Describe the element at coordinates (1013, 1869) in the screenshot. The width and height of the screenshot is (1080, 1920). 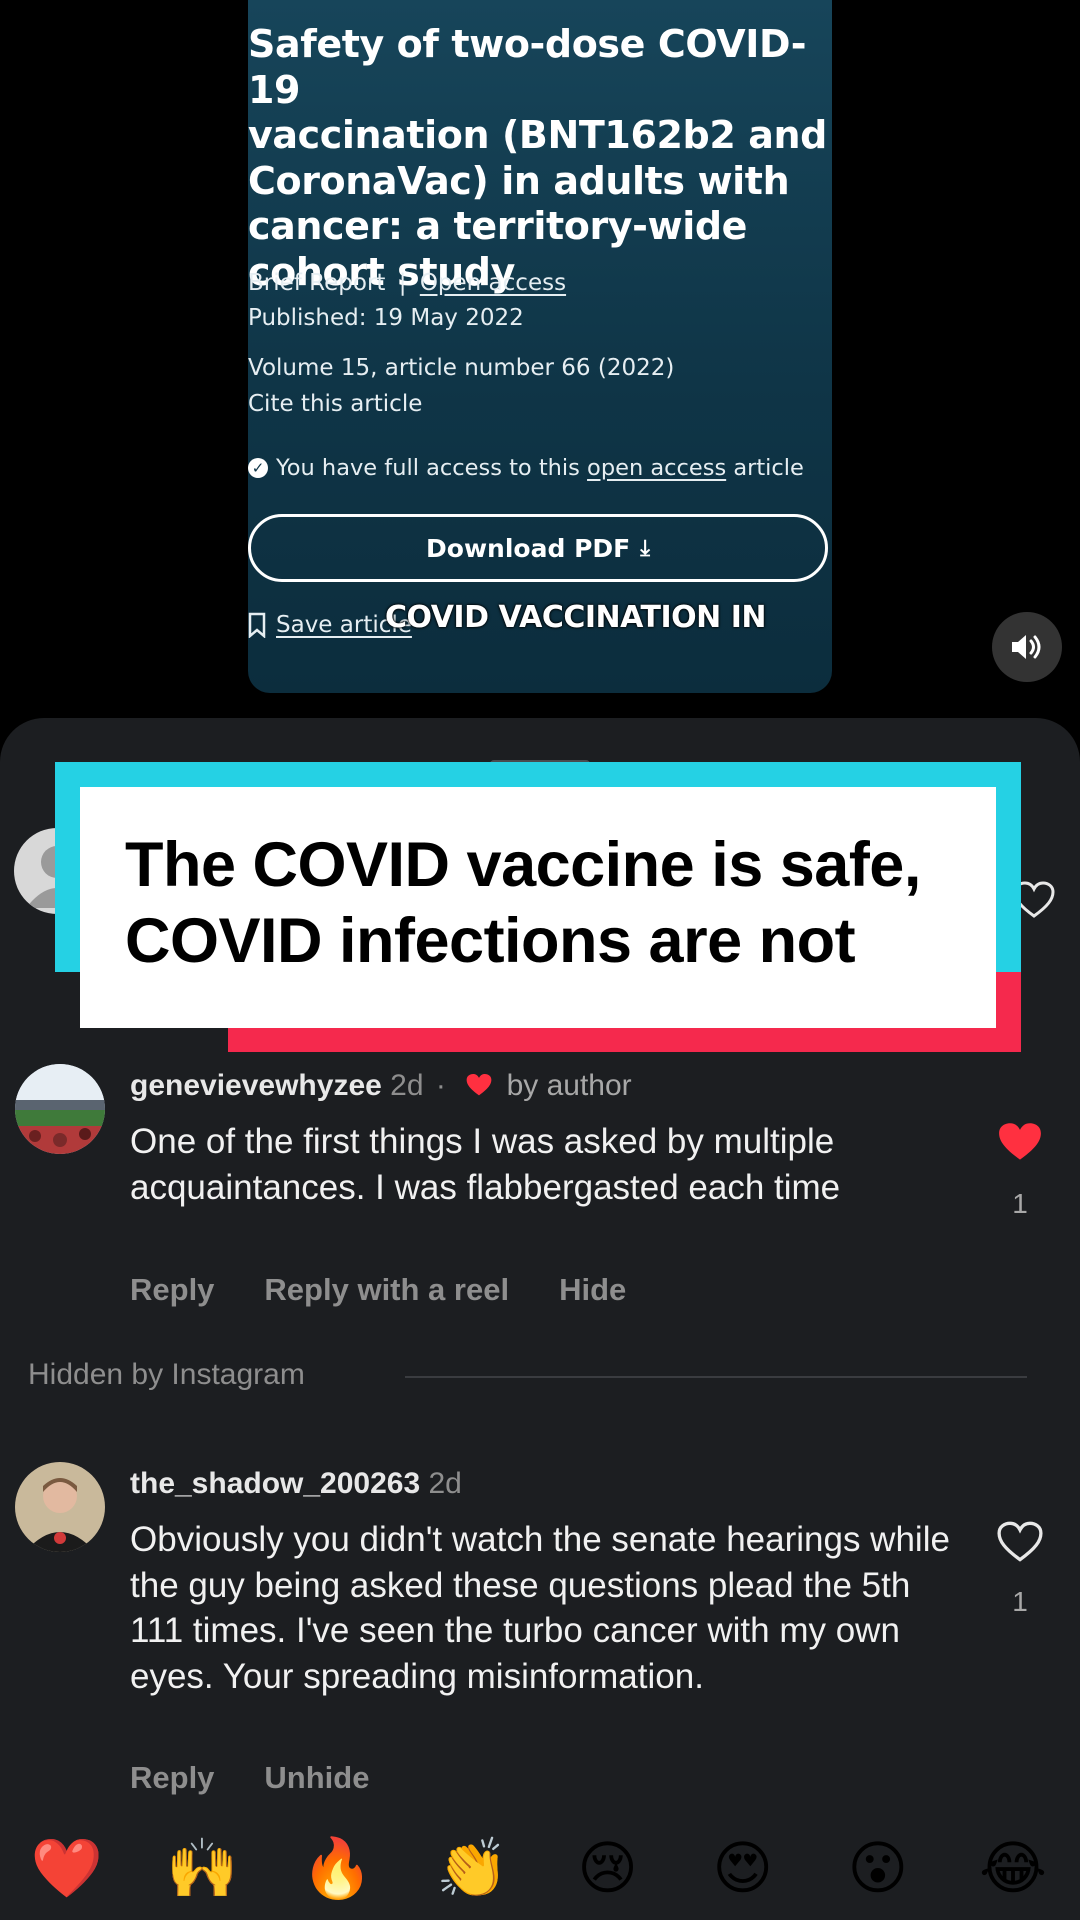
I see `laughing-emoji: 😂` at that location.